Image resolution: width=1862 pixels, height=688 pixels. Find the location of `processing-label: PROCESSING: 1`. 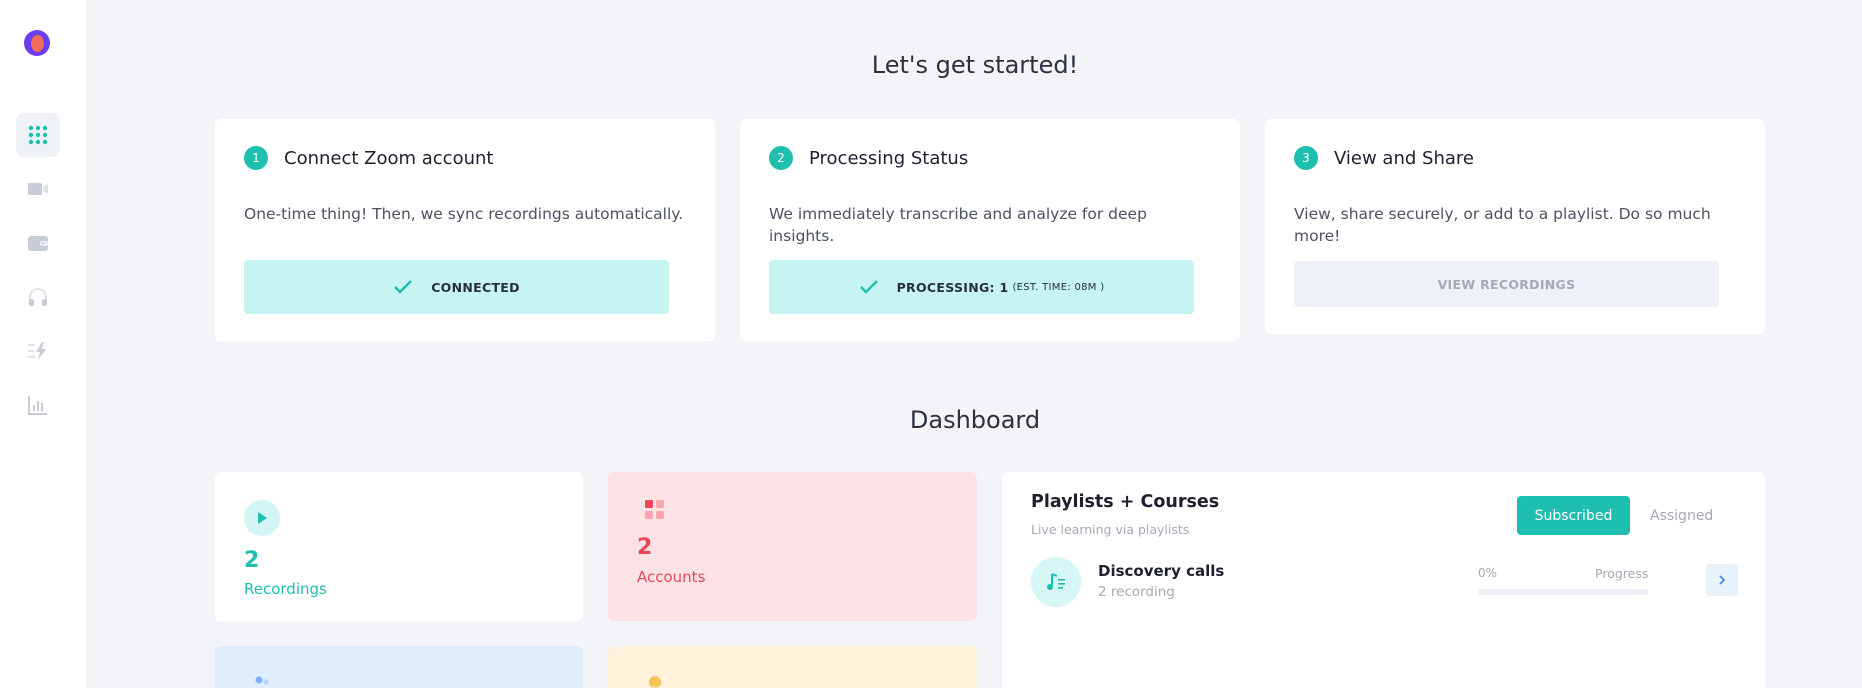

processing-label: PROCESSING: 1 is located at coordinates (952, 287).